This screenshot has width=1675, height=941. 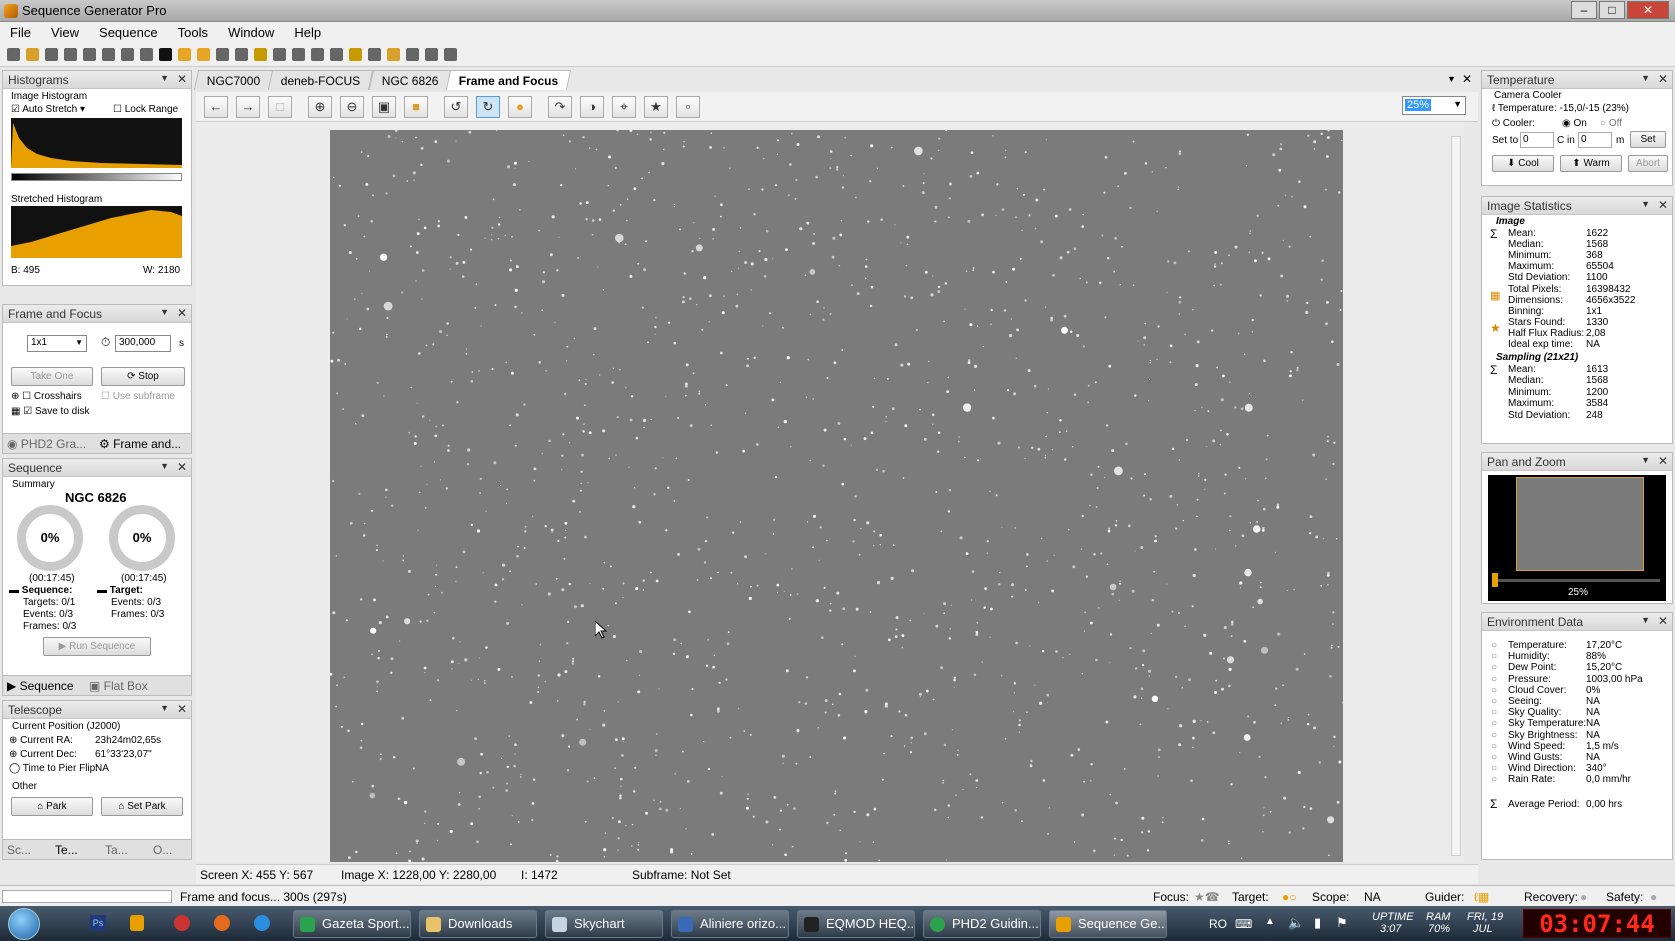 I want to click on search-icon, so click(x=146, y=54).